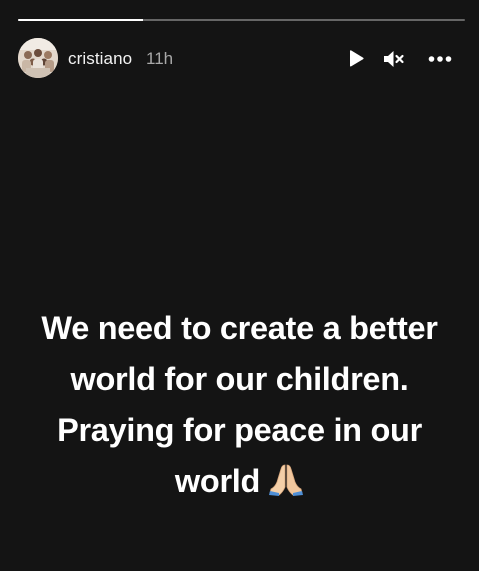 The width and height of the screenshot is (479, 571). Describe the element at coordinates (160, 58) in the screenshot. I see `timestamp: 11h` at that location.